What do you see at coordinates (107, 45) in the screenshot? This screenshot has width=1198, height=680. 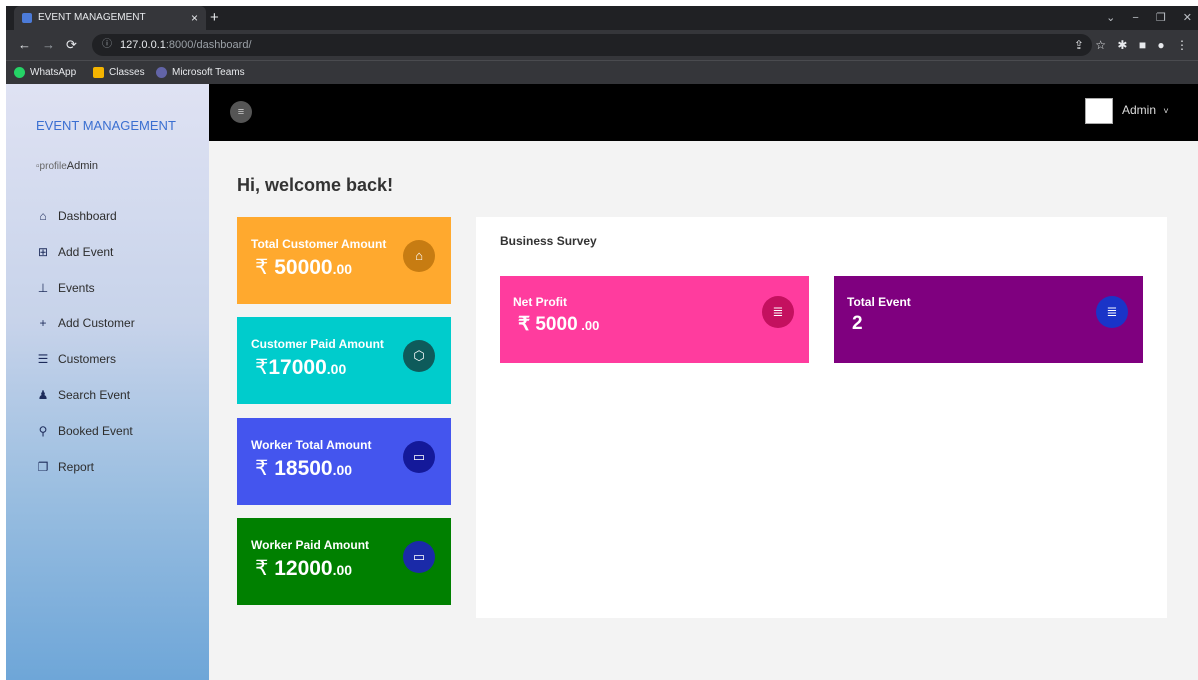 I see `info-icon: ⓘ` at bounding box center [107, 45].